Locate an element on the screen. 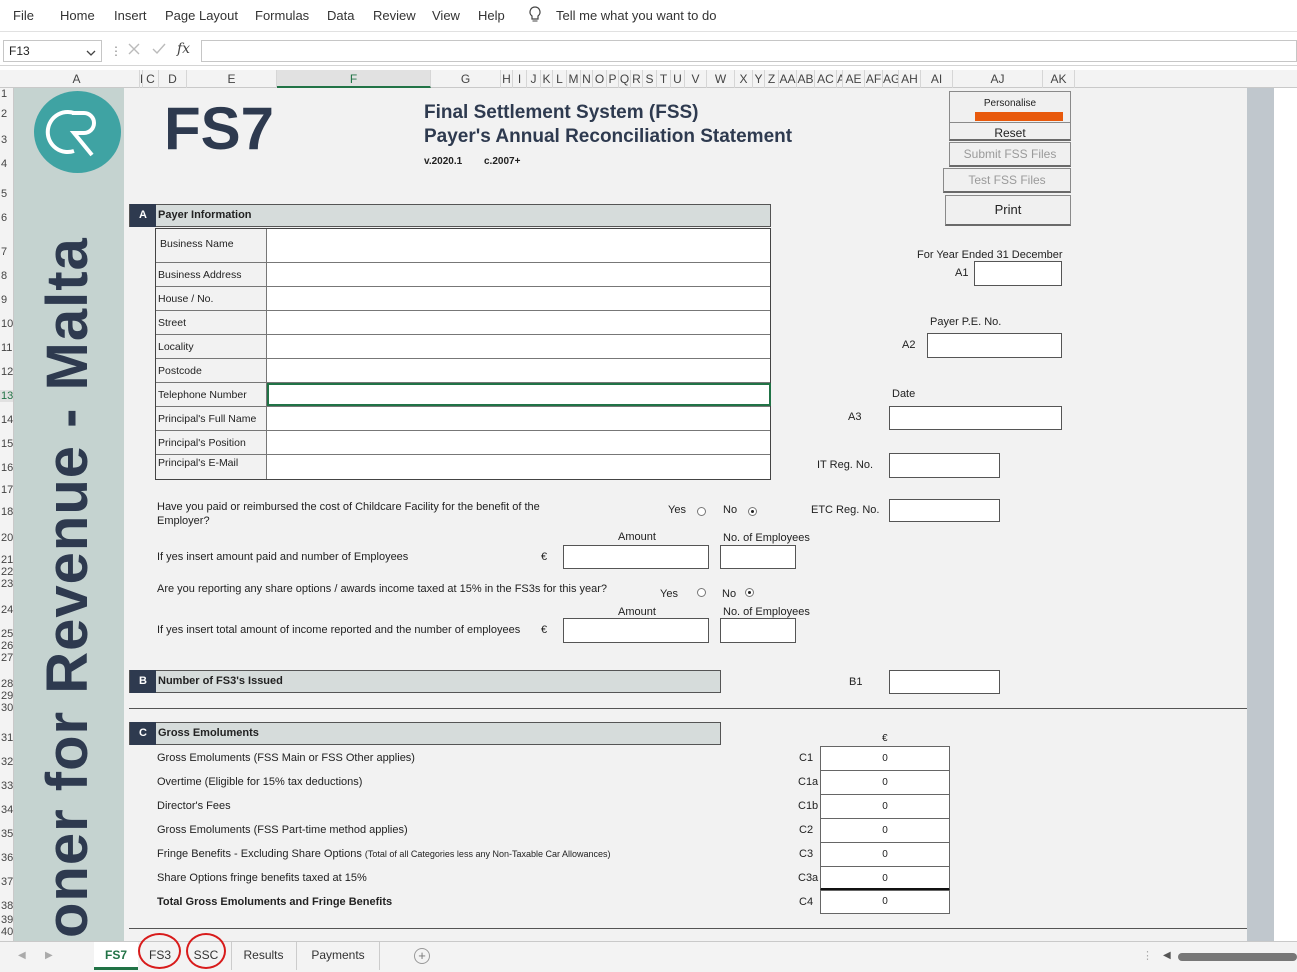 The height and width of the screenshot is (972, 1297). row-header: 34 is located at coordinates (6, 810).